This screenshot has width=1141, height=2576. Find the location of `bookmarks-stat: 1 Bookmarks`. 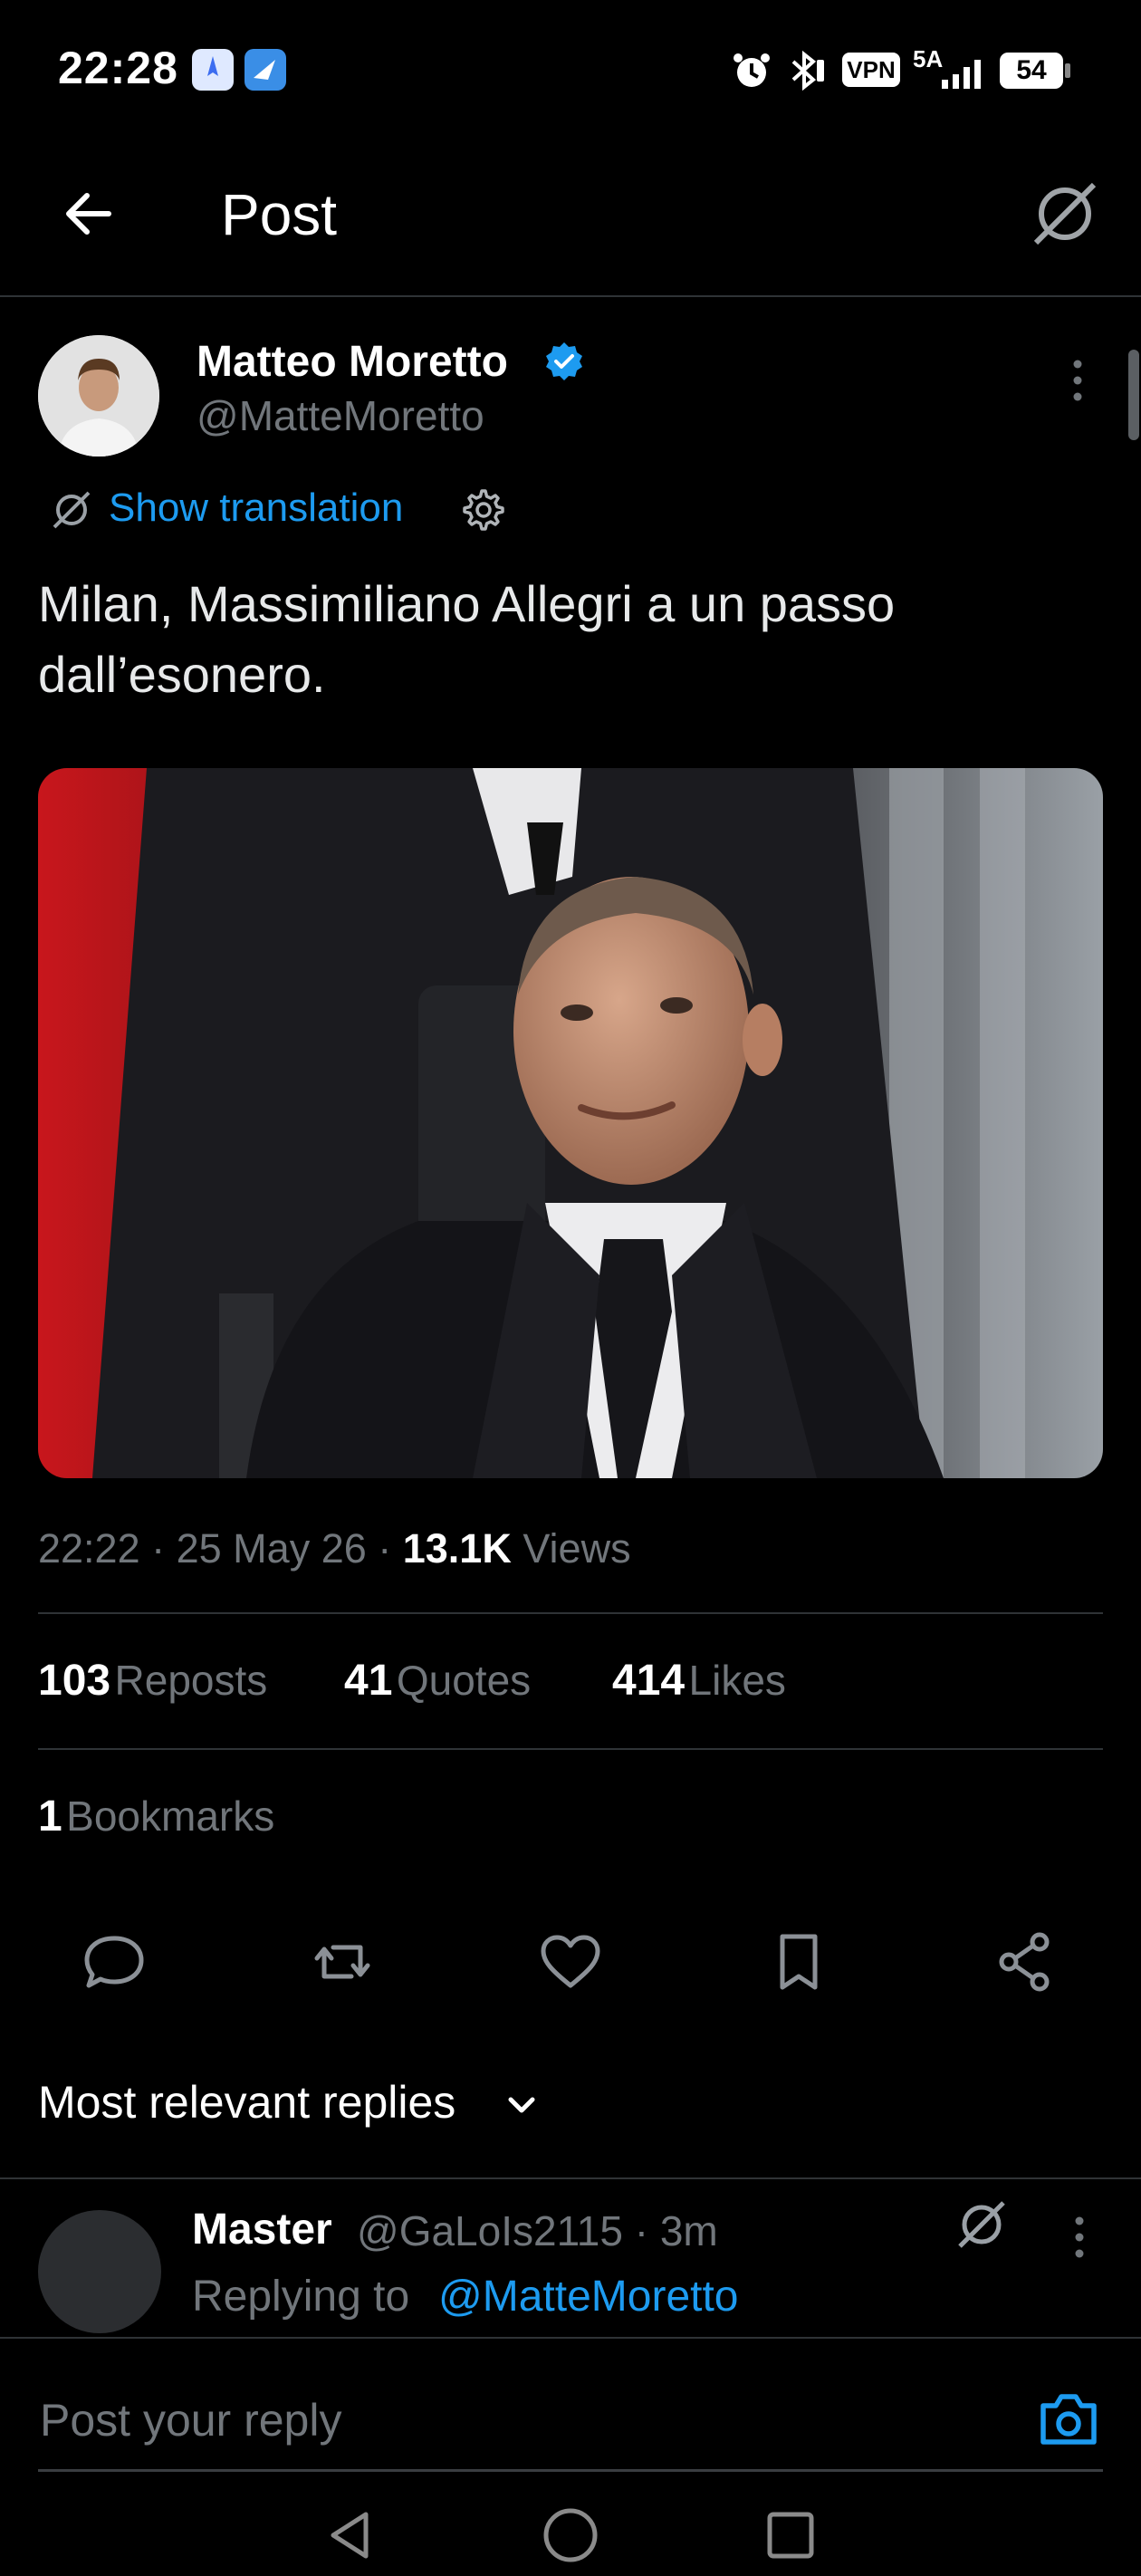

bookmarks-stat: 1 Bookmarks is located at coordinates (156, 1816).